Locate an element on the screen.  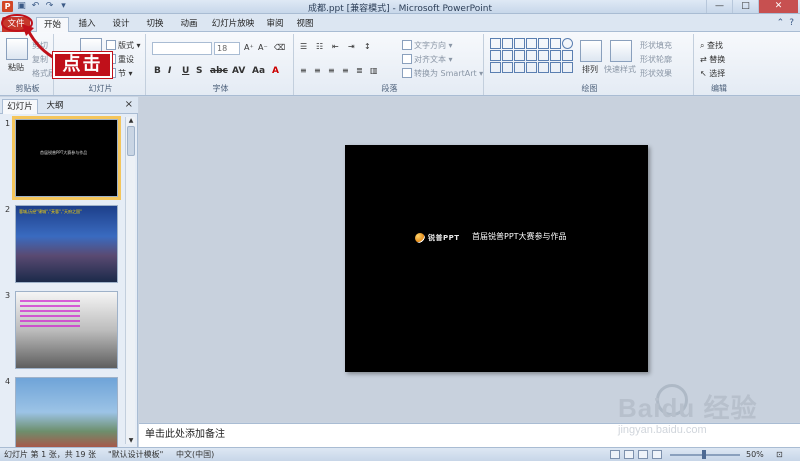
shapes-gallery is located at coordinates (532, 57).